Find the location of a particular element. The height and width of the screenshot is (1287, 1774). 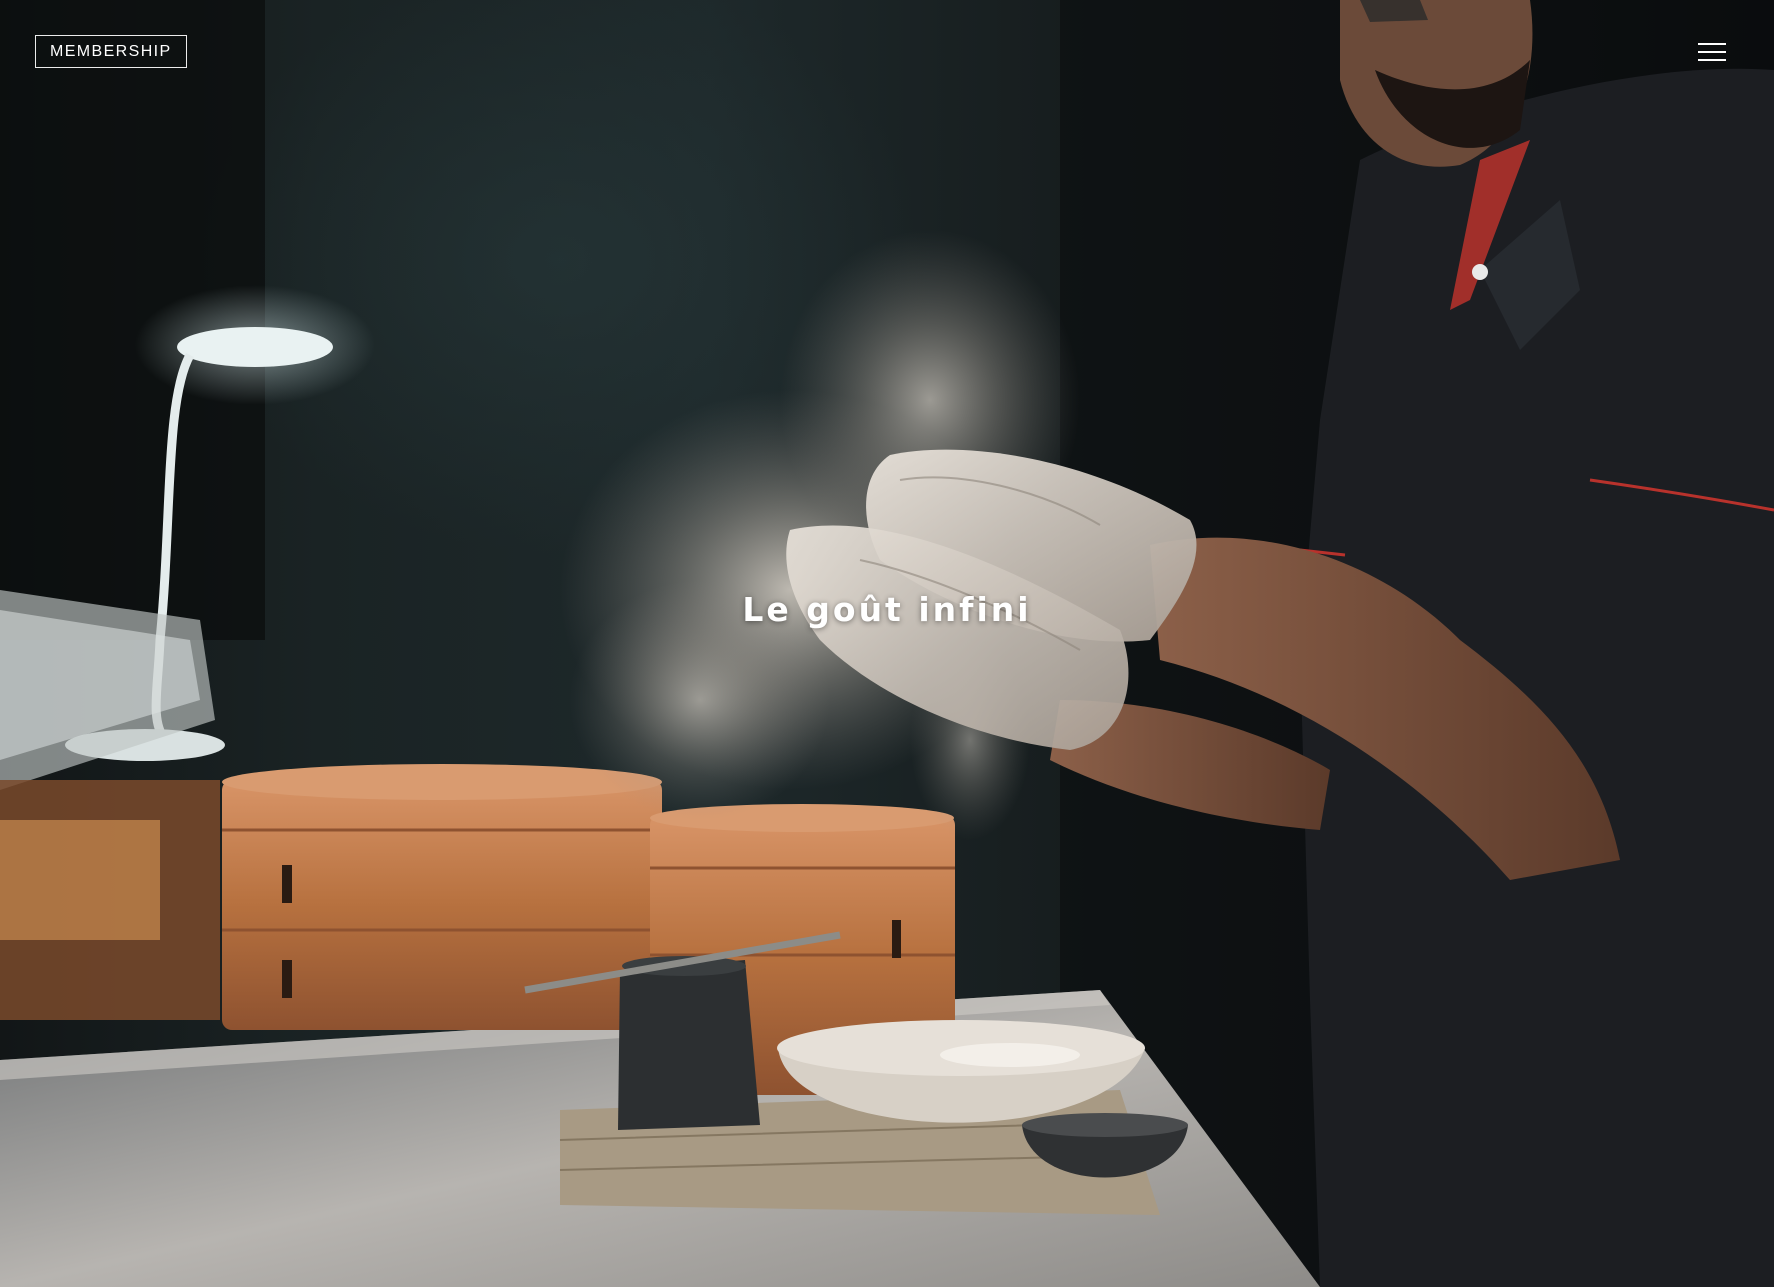

hero-tagline: Le goût infini is located at coordinates (887, 609).